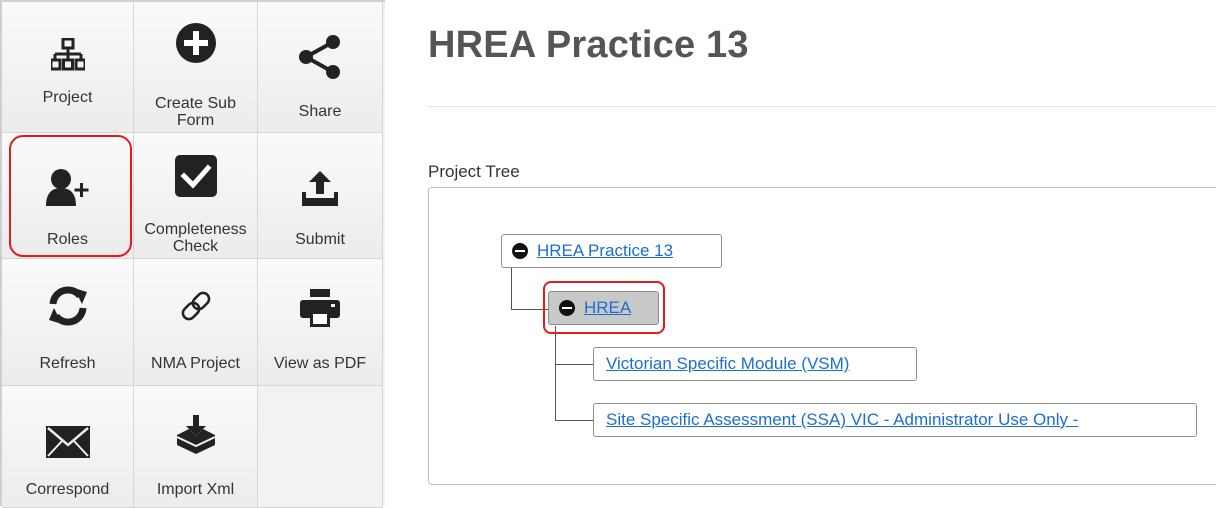  Describe the element at coordinates (195, 306) in the screenshot. I see `link-icon` at that location.